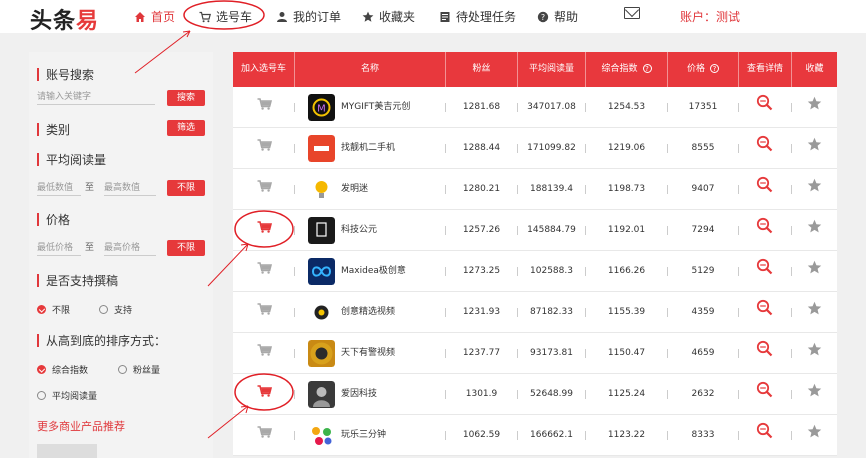 This screenshot has width=866, height=458. What do you see at coordinates (388, 16) in the screenshot?
I see `nav-favorites: 收藏夹` at bounding box center [388, 16].